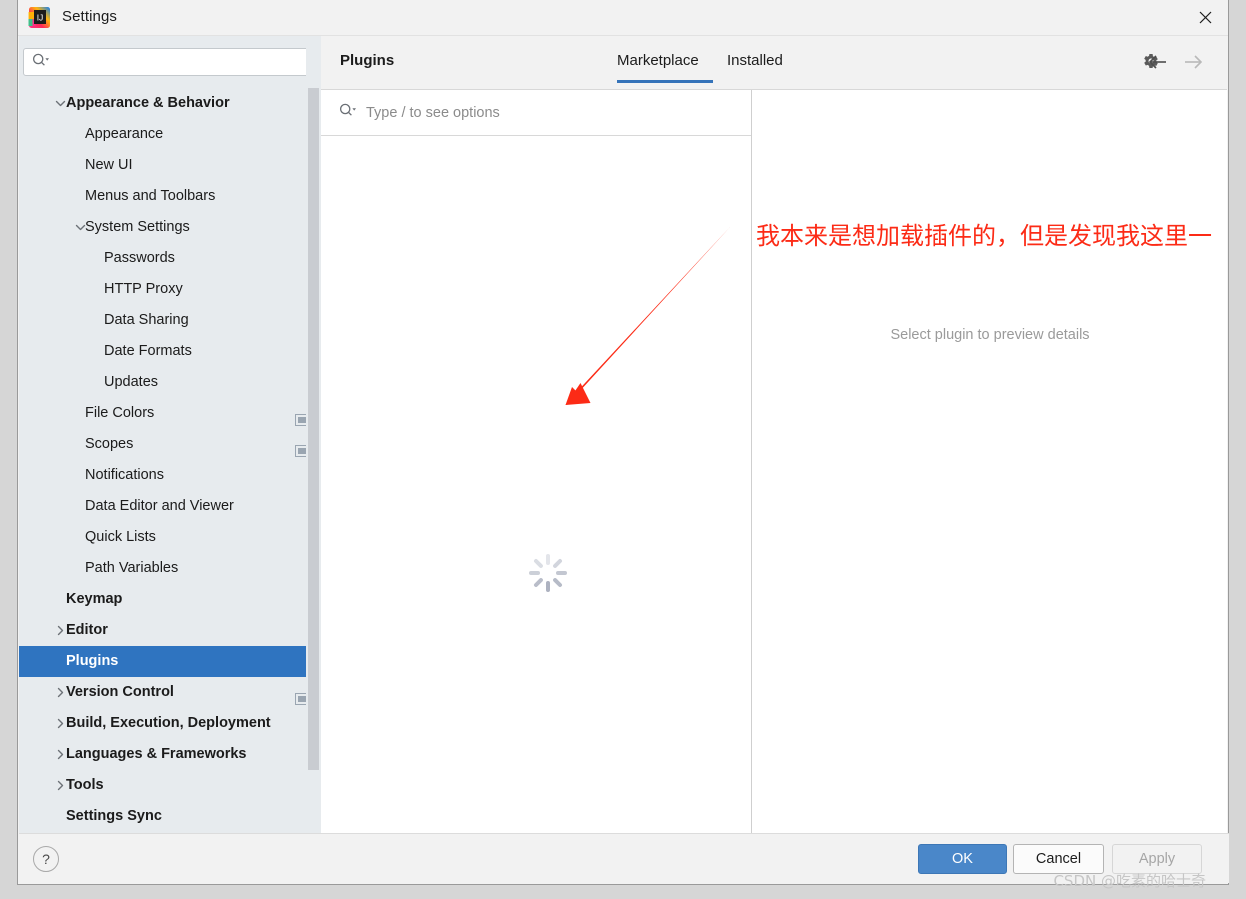  I want to click on loading-spinner-icon, so click(548, 573).